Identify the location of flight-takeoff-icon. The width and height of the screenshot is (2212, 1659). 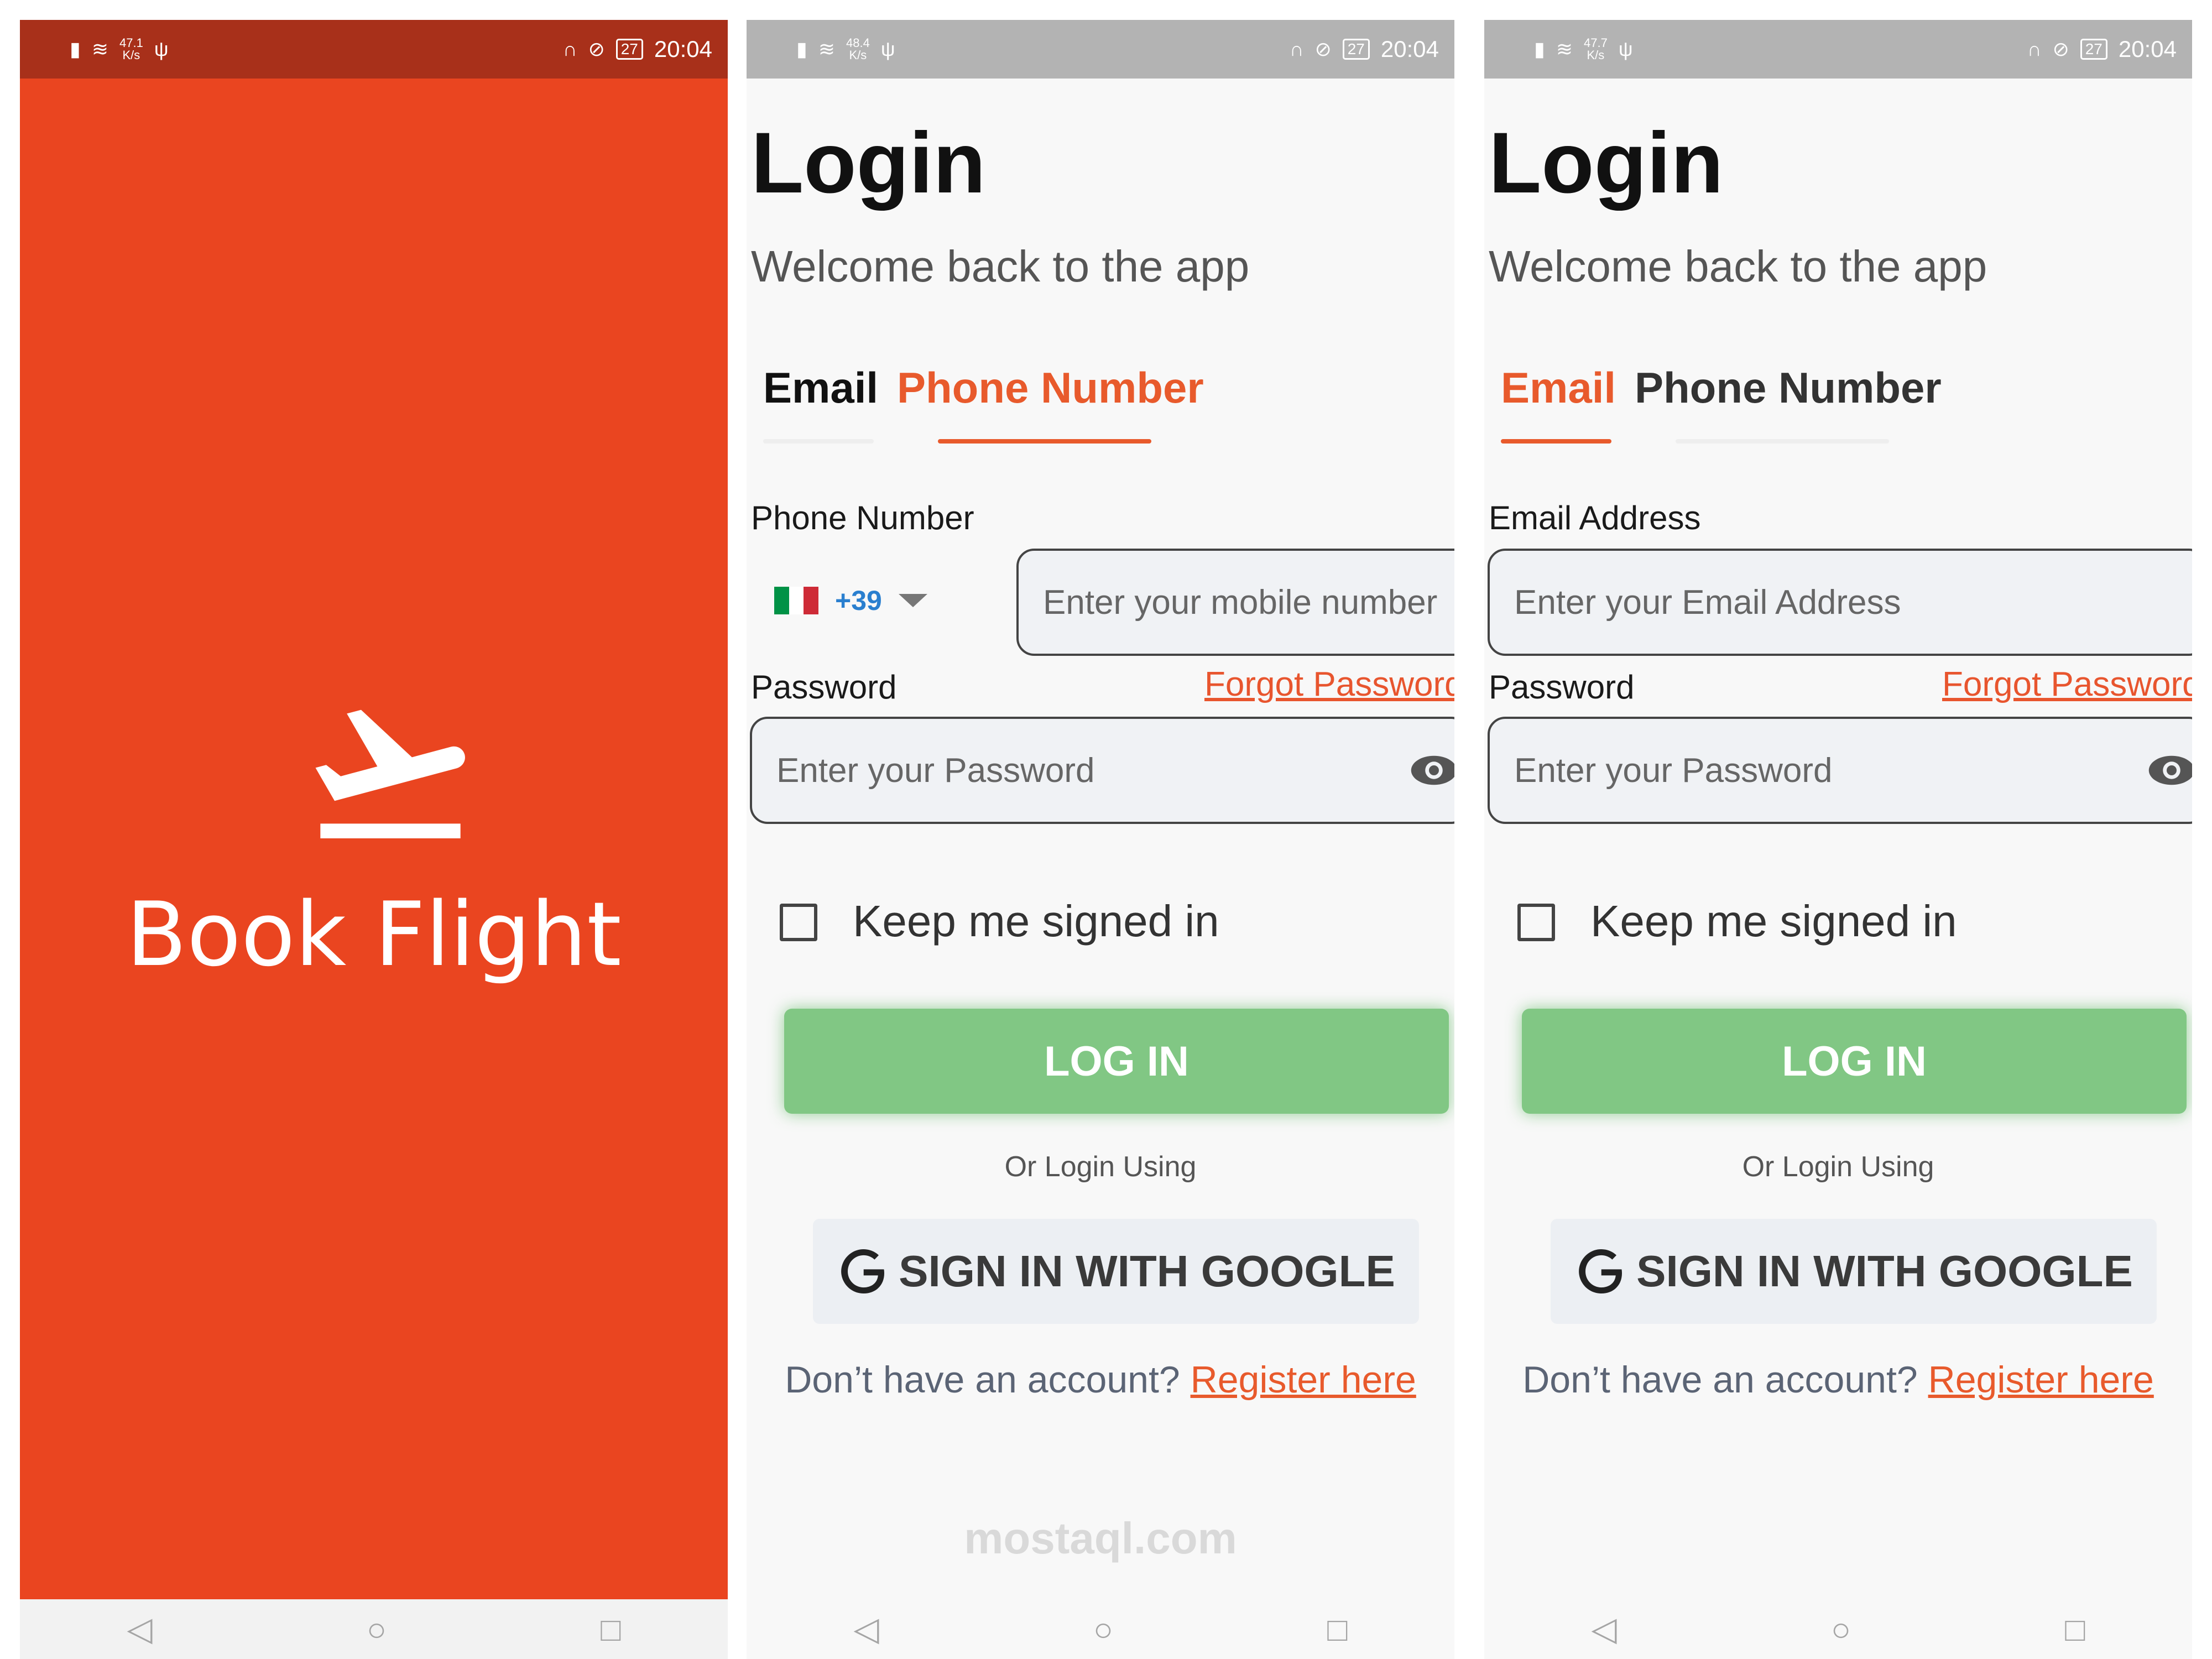
(390, 774).